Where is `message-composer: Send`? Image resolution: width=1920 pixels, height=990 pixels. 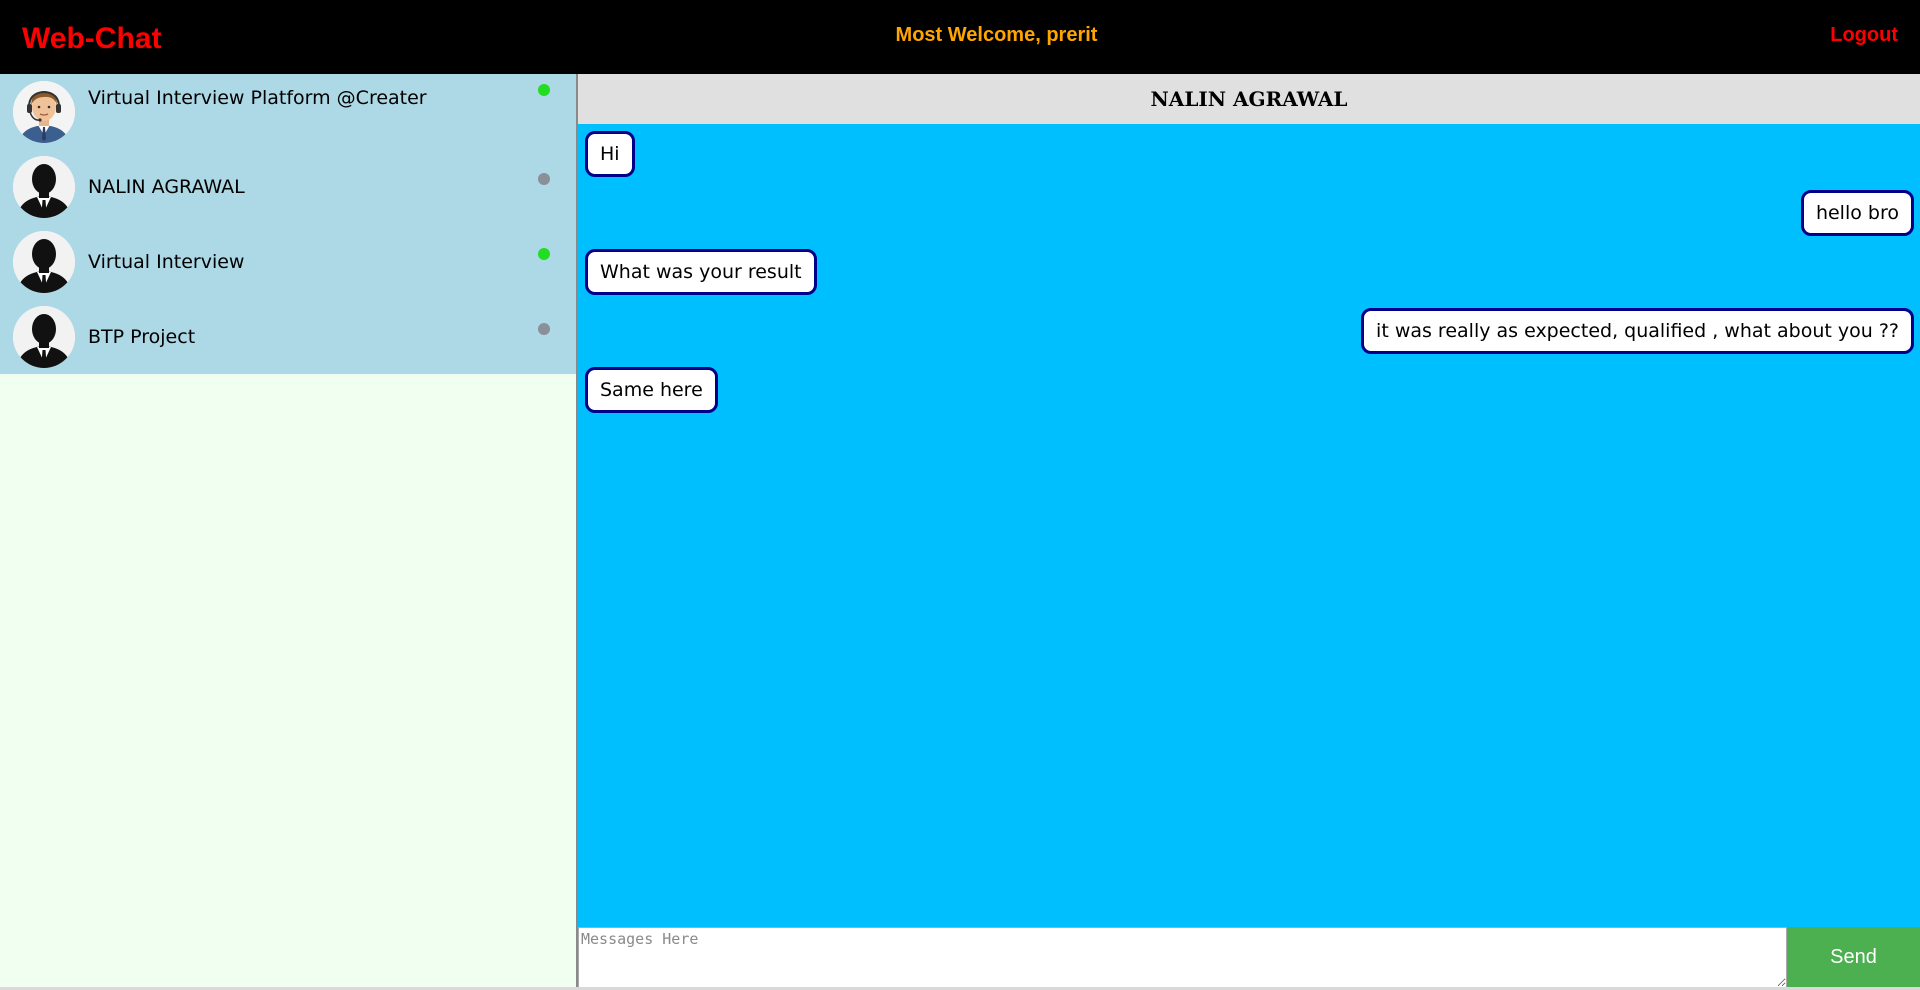 message-composer: Send is located at coordinates (1249, 958).